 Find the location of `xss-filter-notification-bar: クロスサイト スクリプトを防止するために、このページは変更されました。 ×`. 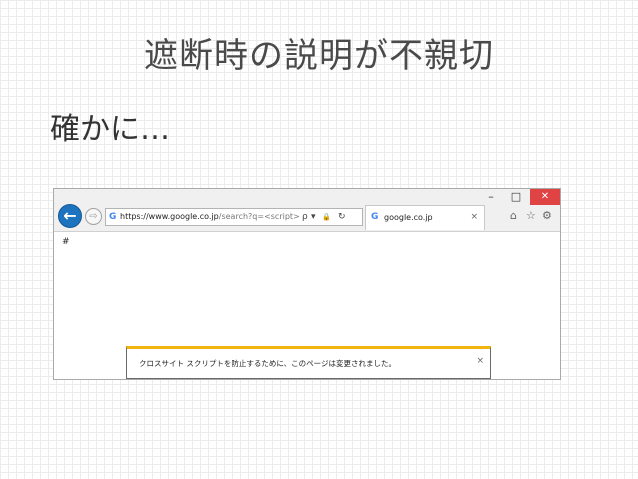

xss-filter-notification-bar: クロスサイト スクリプトを防止するために、このページは変更されました。 × is located at coordinates (308, 362).